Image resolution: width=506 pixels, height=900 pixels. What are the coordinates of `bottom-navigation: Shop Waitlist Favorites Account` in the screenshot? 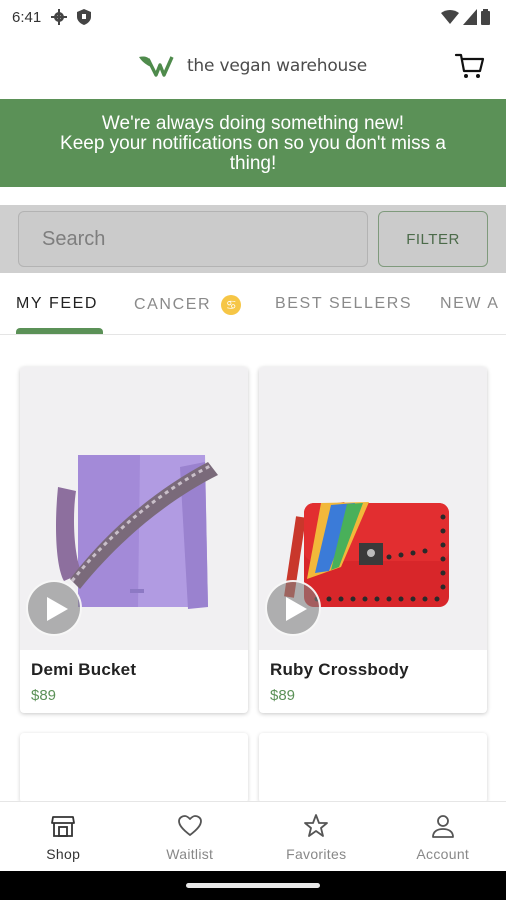 It's located at (253, 836).